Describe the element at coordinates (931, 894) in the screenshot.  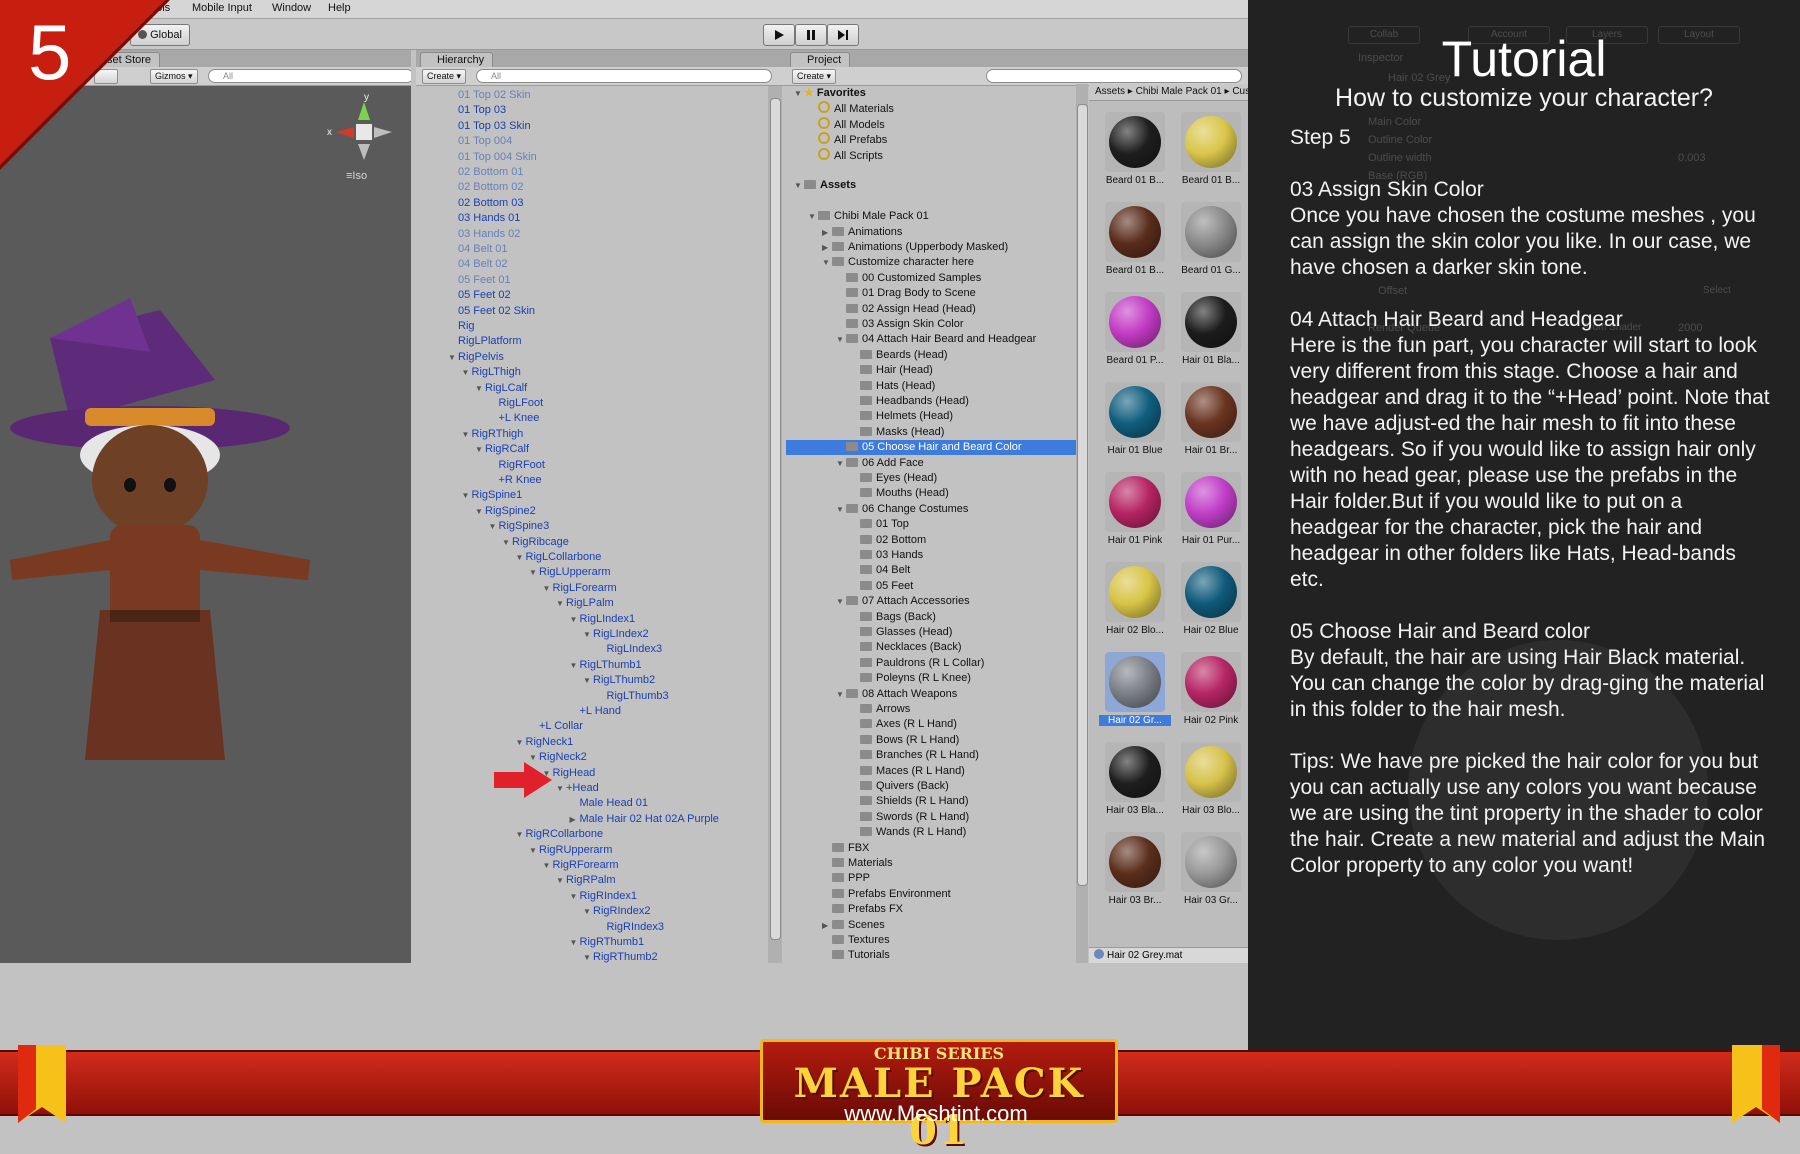
I see `project-folder-item: Prefabs Environment` at that location.